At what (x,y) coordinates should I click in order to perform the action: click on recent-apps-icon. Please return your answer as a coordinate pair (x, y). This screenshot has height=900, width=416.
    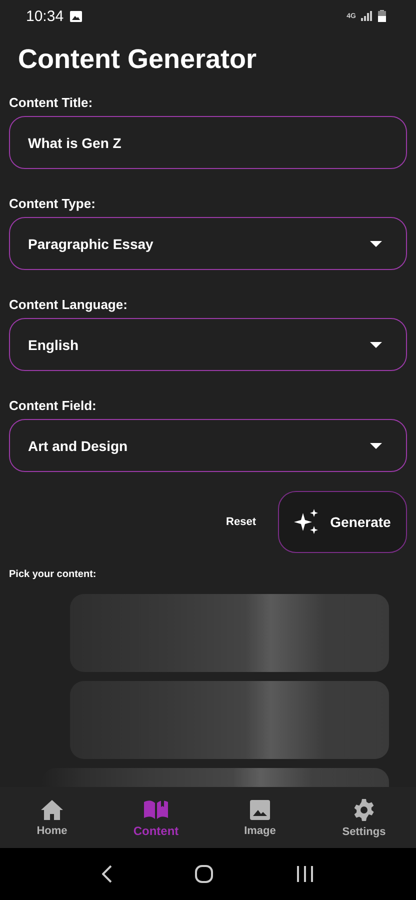
    Looking at the image, I should click on (305, 874).